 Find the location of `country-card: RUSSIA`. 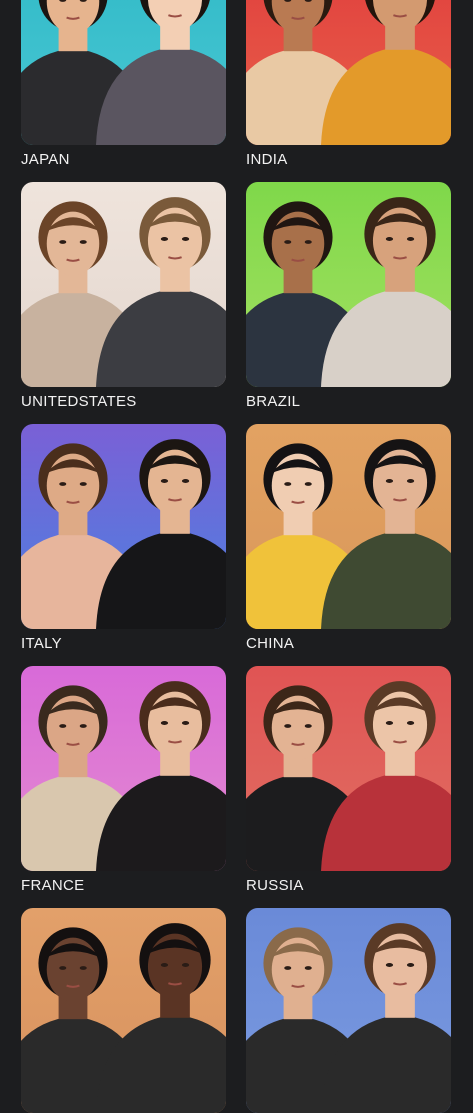

country-card: RUSSIA is located at coordinates (348, 780).